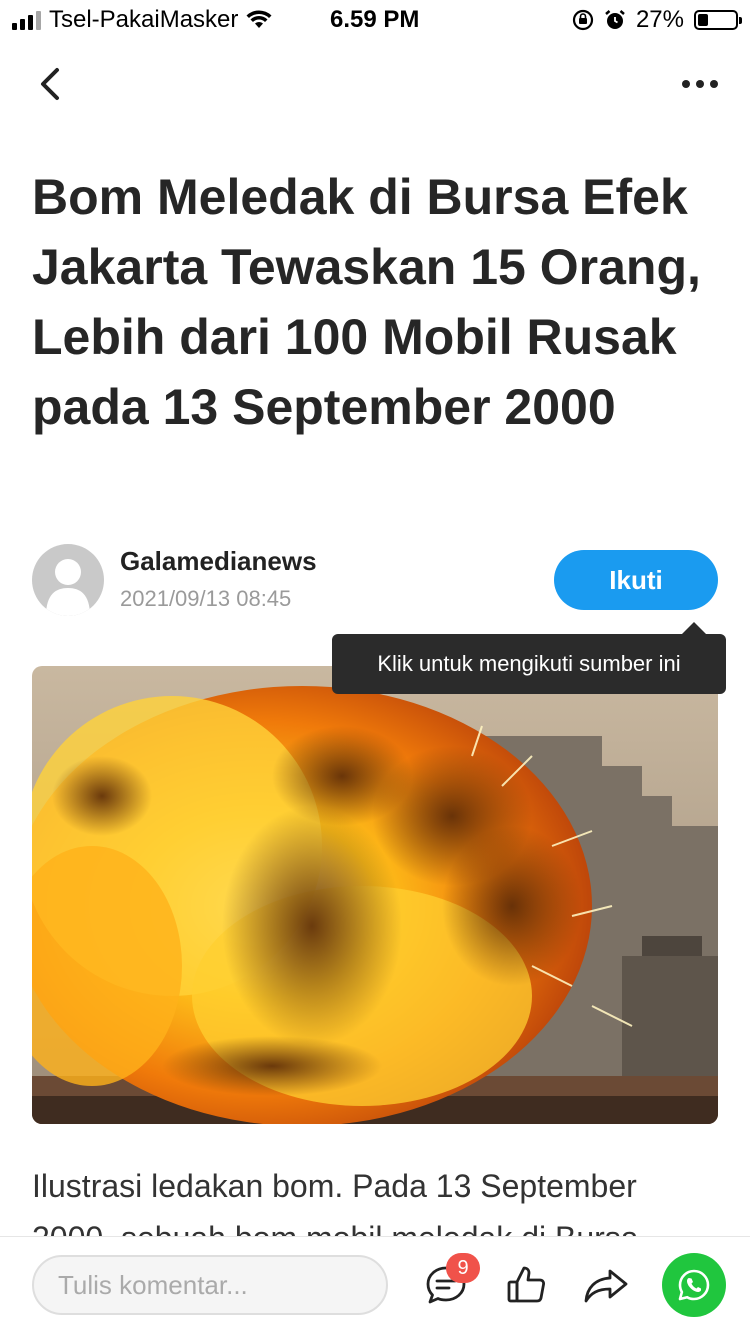 This screenshot has height=1335, width=750. What do you see at coordinates (463, 1268) in the screenshot?
I see `comment-count-badge: 9` at bounding box center [463, 1268].